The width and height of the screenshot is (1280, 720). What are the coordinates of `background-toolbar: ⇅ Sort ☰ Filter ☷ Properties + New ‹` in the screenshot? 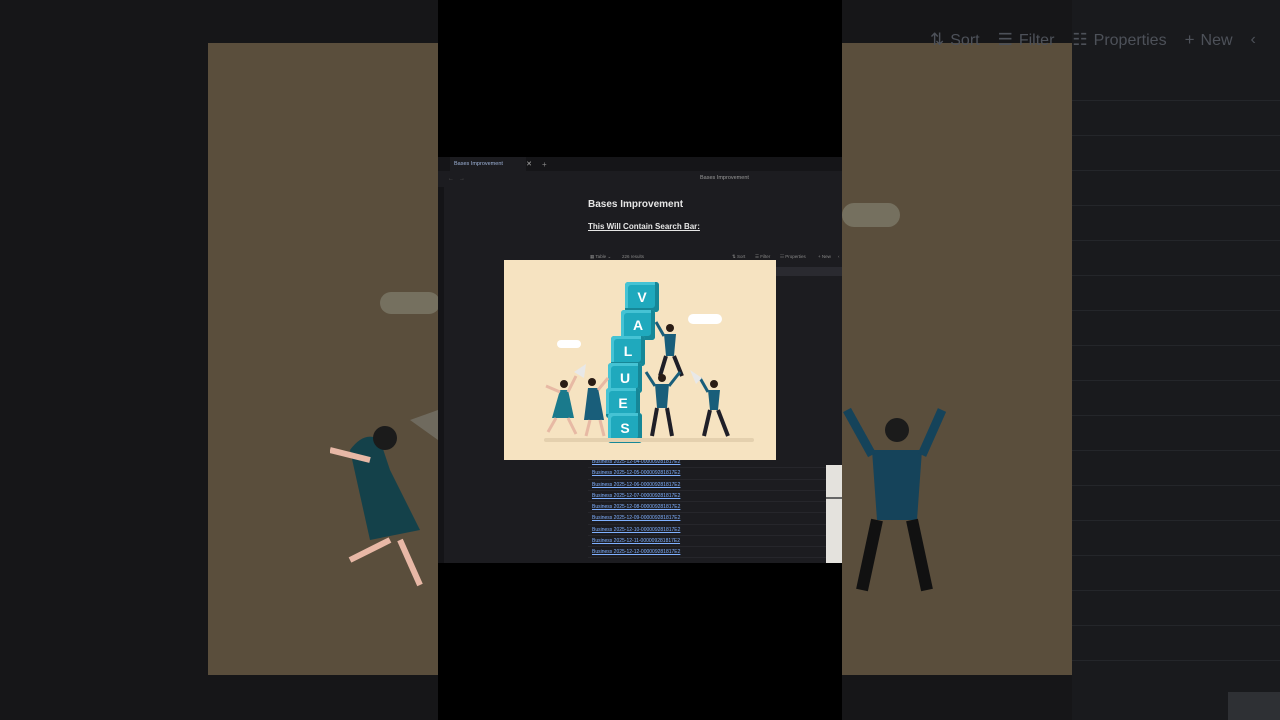 It's located at (1093, 40).